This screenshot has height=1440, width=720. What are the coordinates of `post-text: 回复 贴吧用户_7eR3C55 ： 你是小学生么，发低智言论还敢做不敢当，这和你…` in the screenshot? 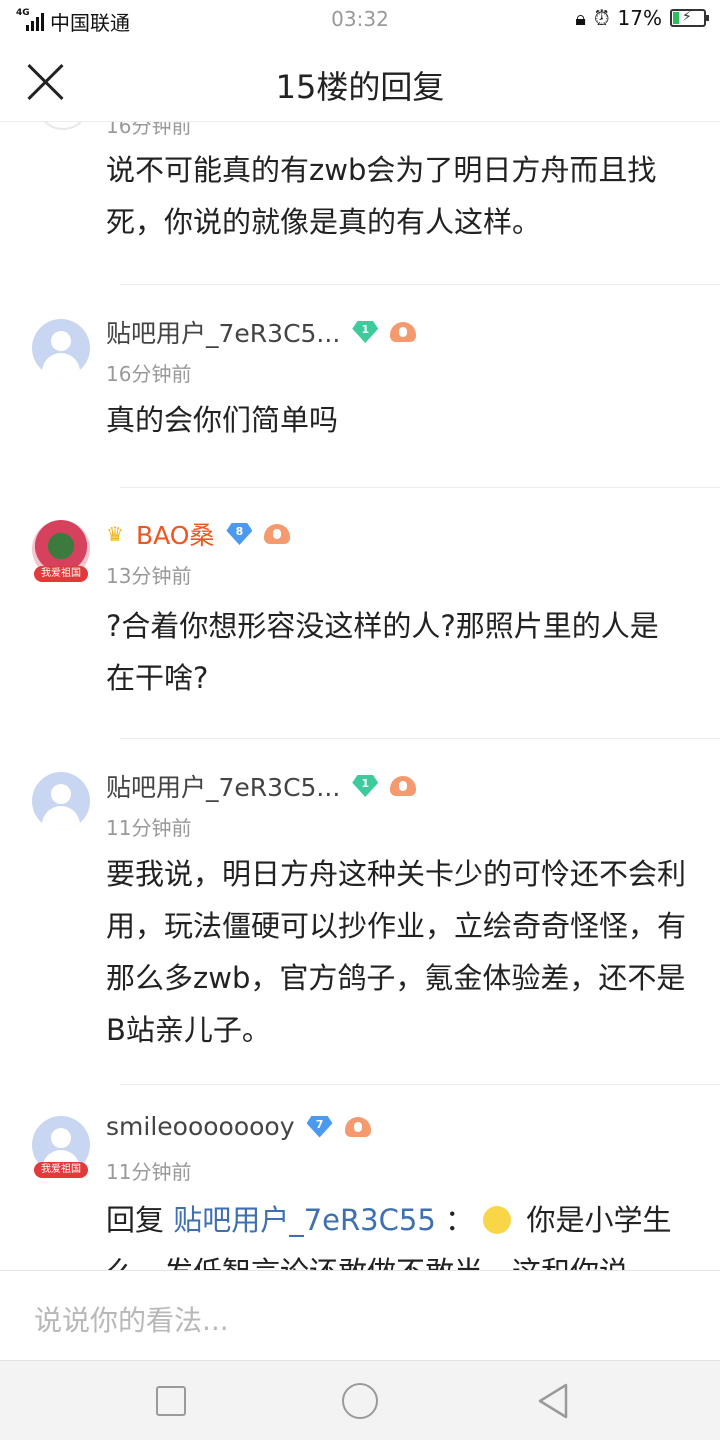 It's located at (396, 1232).